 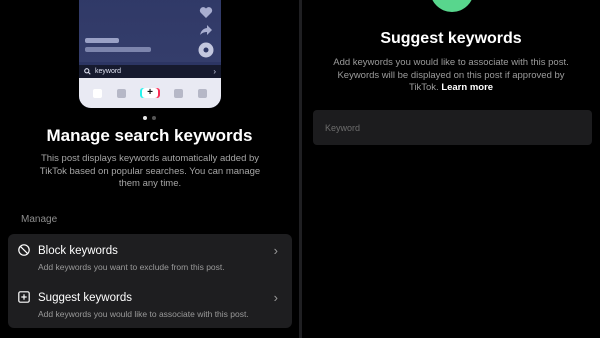 What do you see at coordinates (206, 12) in the screenshot?
I see `heart-icon` at bounding box center [206, 12].